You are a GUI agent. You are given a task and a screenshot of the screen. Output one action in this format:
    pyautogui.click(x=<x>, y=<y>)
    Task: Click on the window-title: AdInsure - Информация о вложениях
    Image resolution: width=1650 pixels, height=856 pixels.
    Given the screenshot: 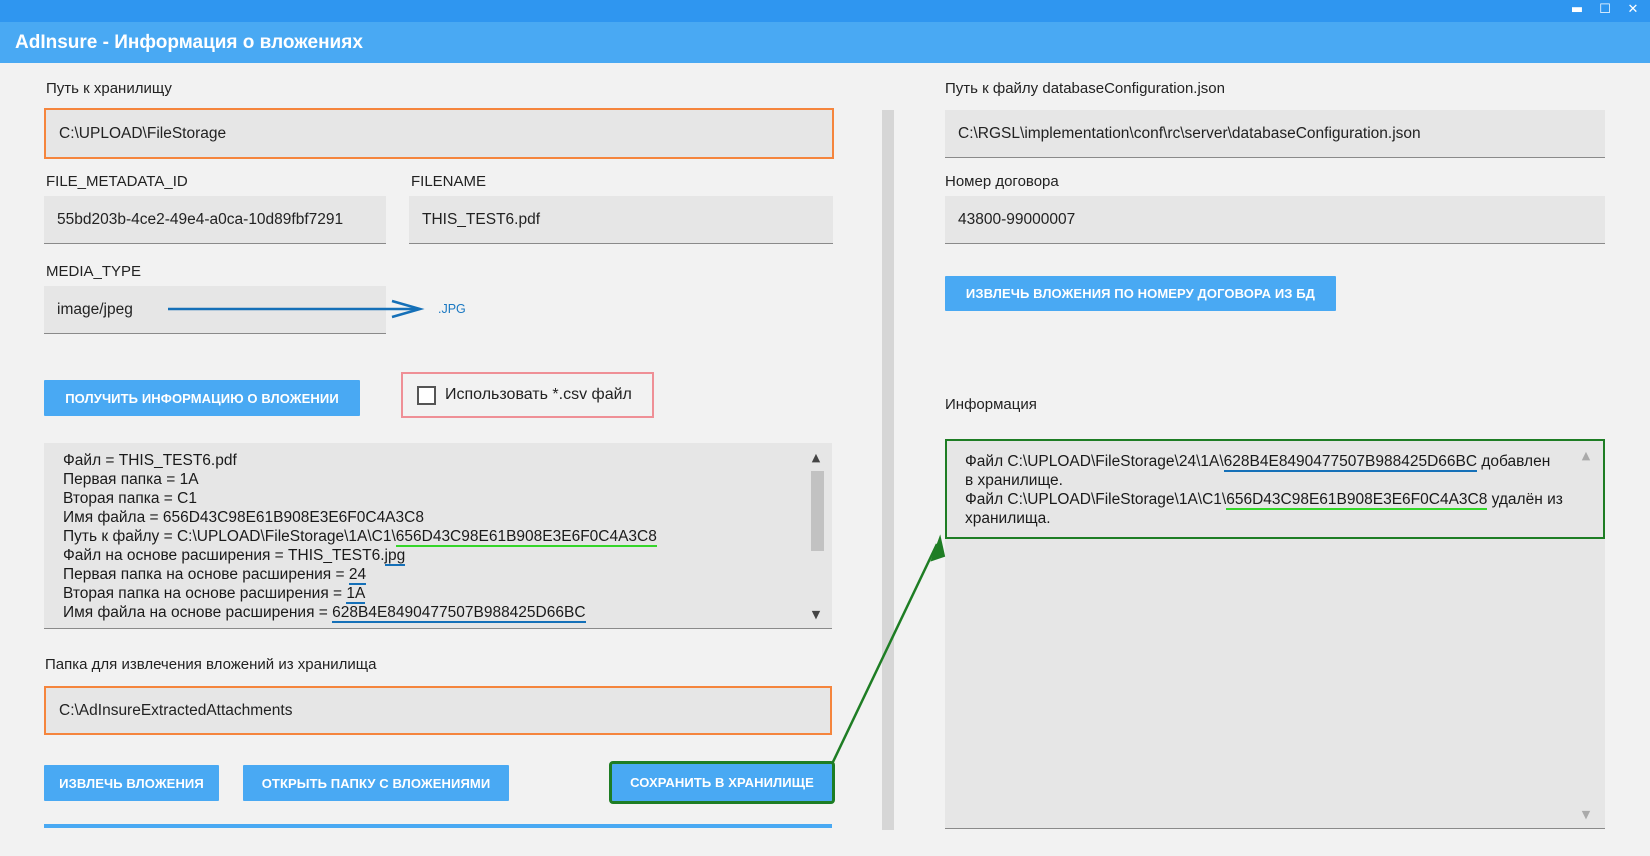 What is the action you would take?
    pyautogui.click(x=189, y=42)
    